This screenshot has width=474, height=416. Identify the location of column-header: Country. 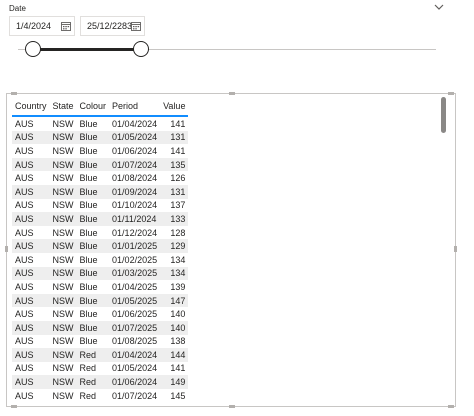
(31, 106).